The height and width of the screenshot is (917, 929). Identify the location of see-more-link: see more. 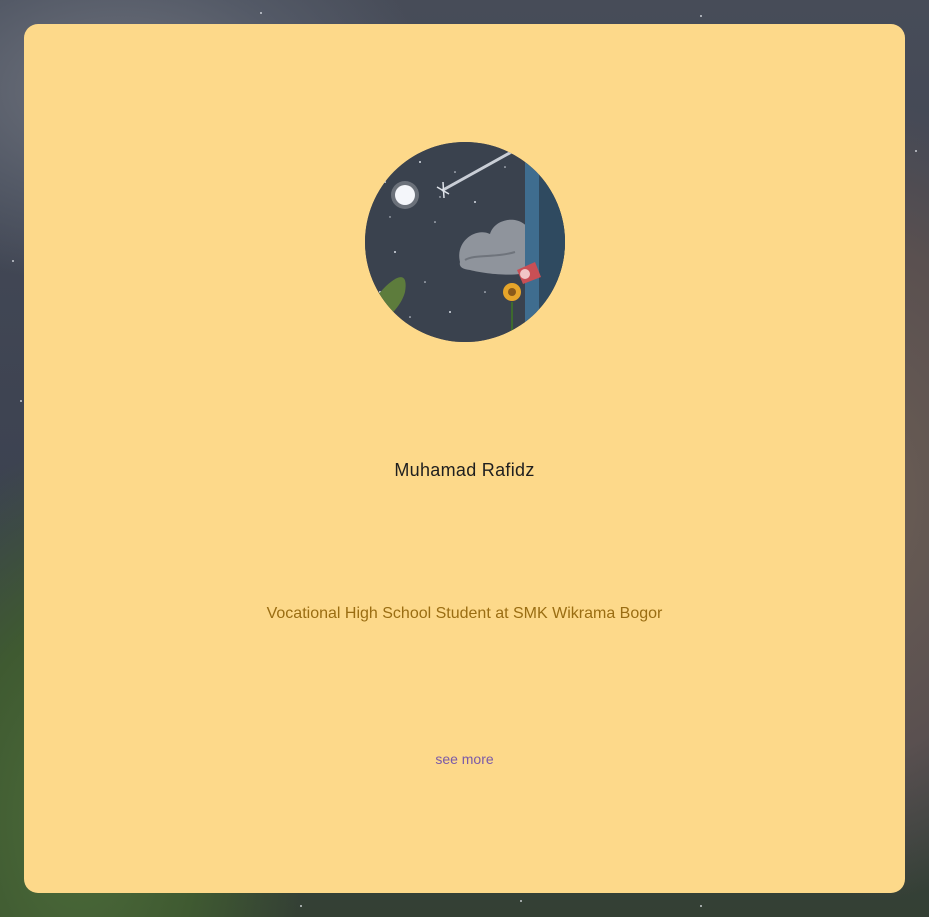
(464, 759).